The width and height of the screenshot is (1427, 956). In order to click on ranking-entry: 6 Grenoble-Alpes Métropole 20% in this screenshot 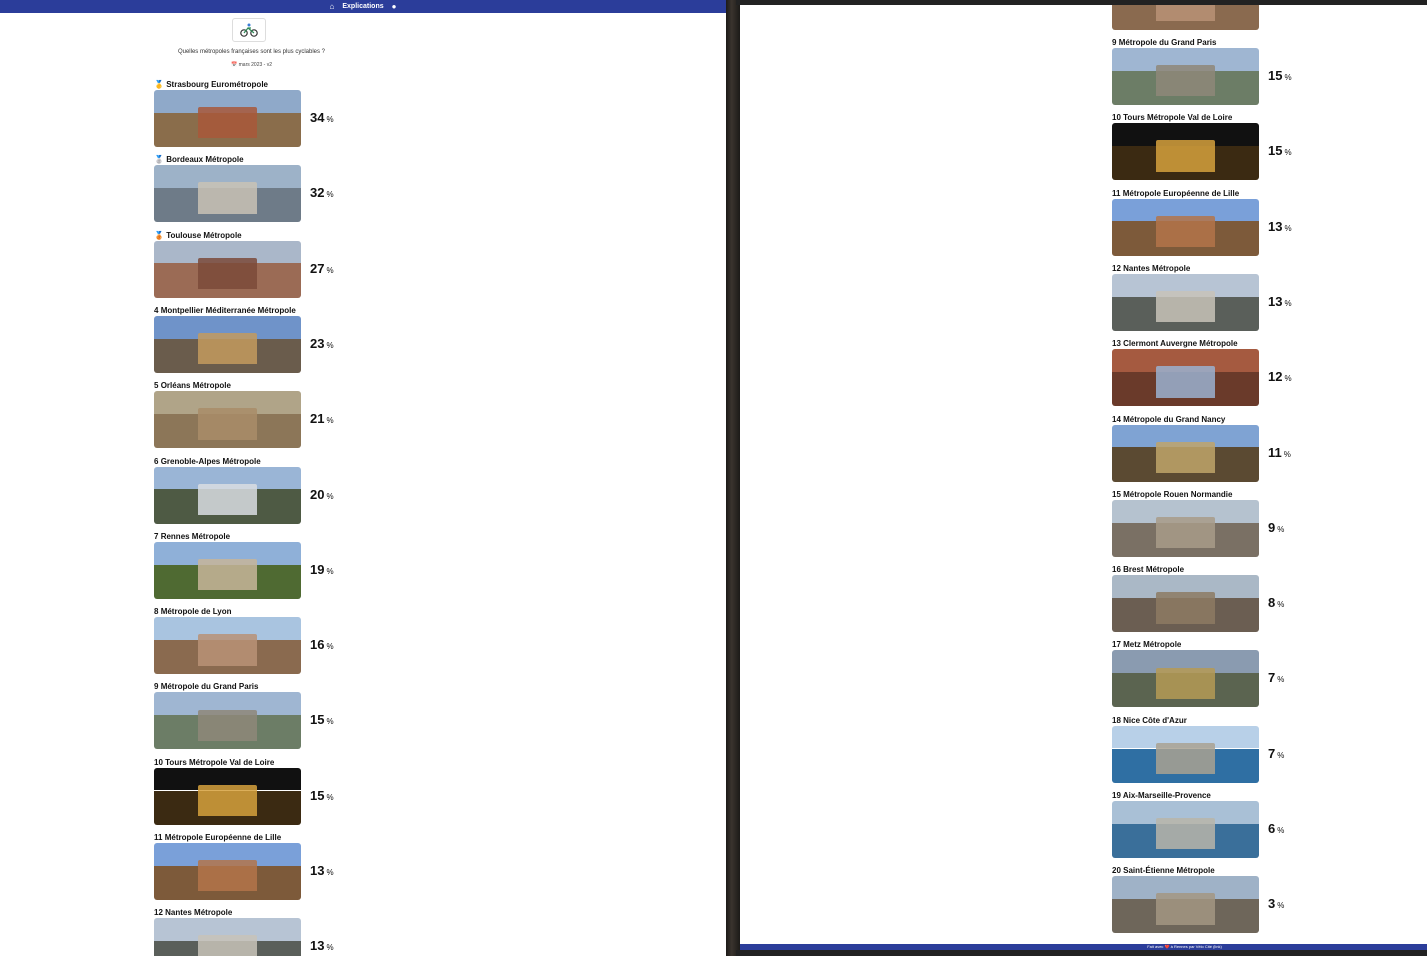, I will do `click(334, 494)`.